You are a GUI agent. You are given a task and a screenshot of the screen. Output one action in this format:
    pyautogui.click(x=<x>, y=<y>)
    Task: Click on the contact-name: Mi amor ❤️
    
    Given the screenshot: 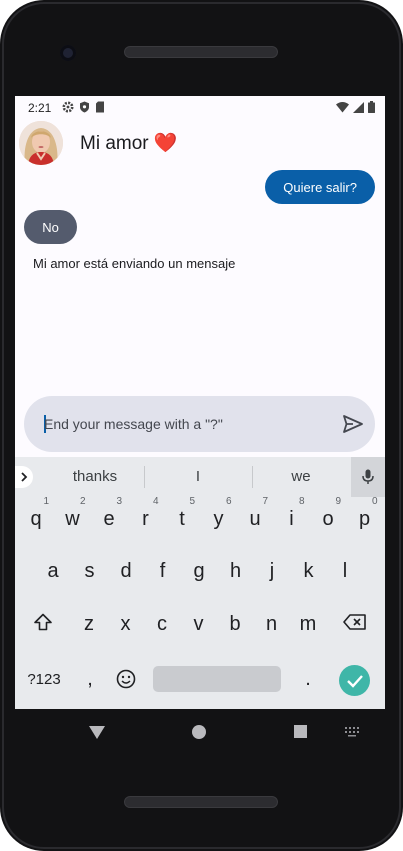 What is the action you would take?
    pyautogui.click(x=129, y=143)
    